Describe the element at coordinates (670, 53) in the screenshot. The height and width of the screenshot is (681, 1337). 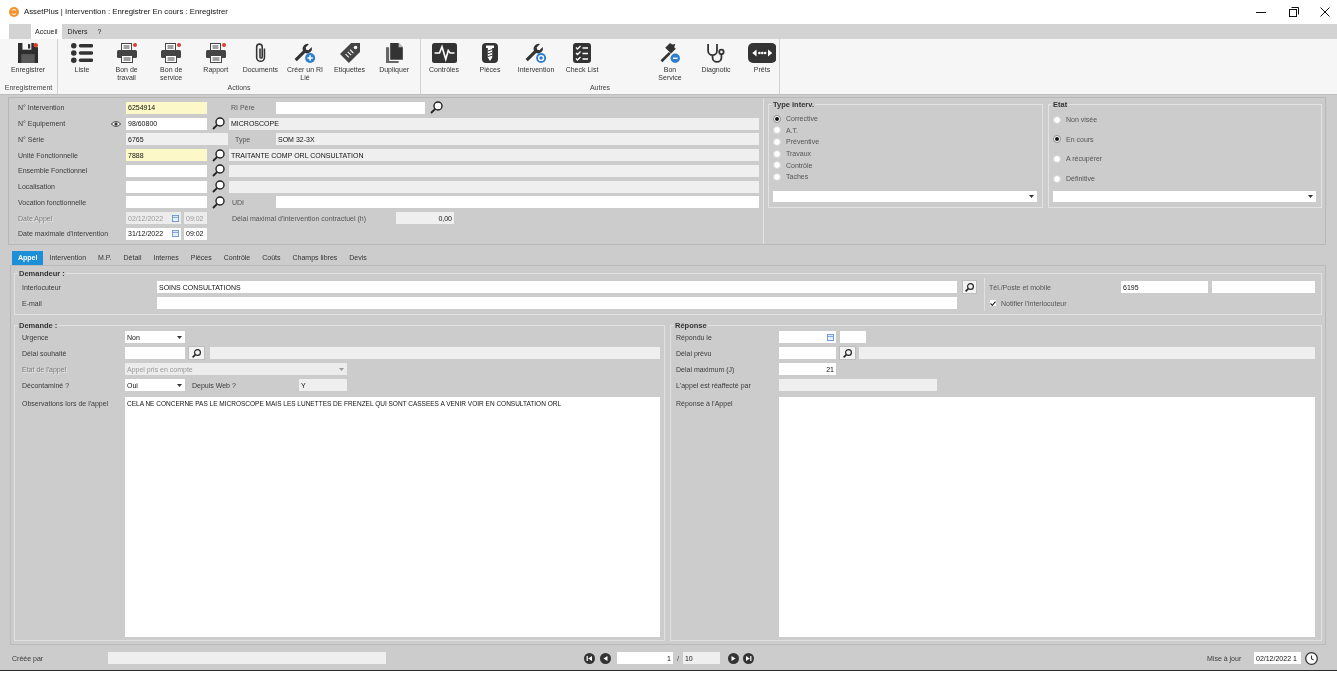
I see `hammer-icon` at that location.